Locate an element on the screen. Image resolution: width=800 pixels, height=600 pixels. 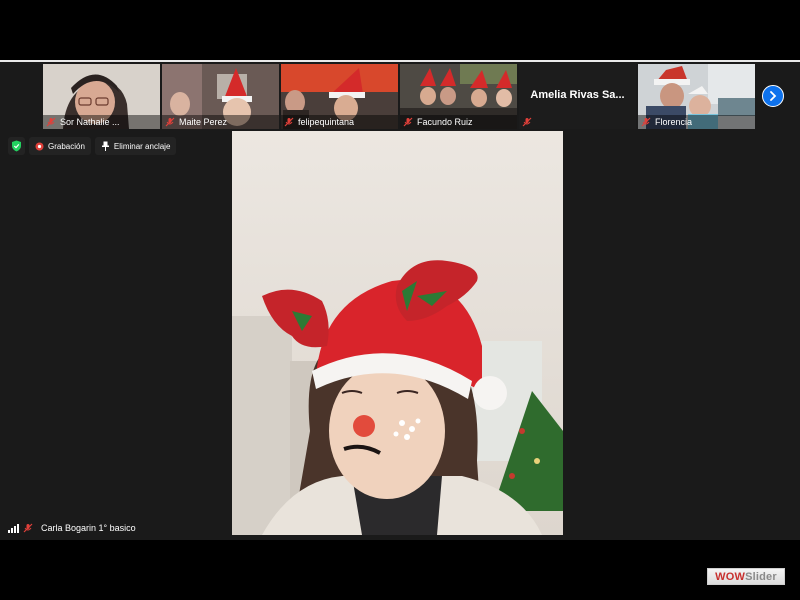
participant-name-row: Florencia is located at coordinates (696, 122).